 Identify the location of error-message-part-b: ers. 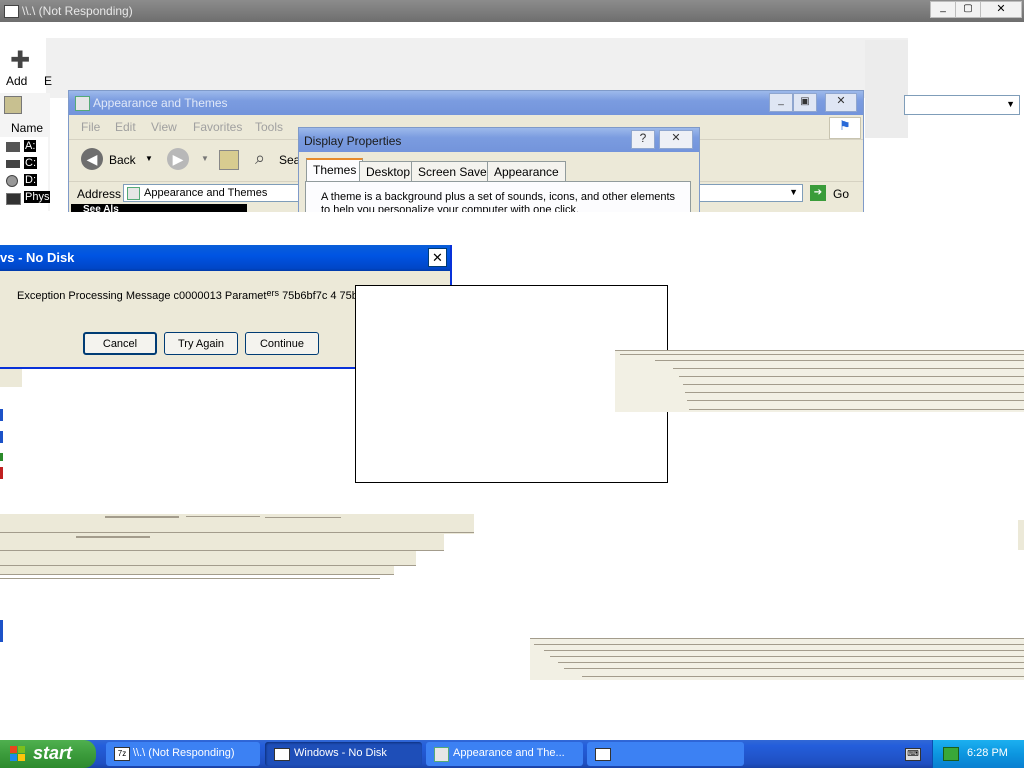
(272, 293).